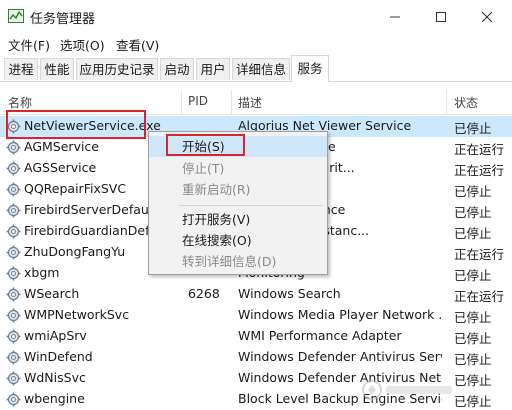  What do you see at coordinates (76, 124) in the screenshot?
I see `selection-highlight` at bounding box center [76, 124].